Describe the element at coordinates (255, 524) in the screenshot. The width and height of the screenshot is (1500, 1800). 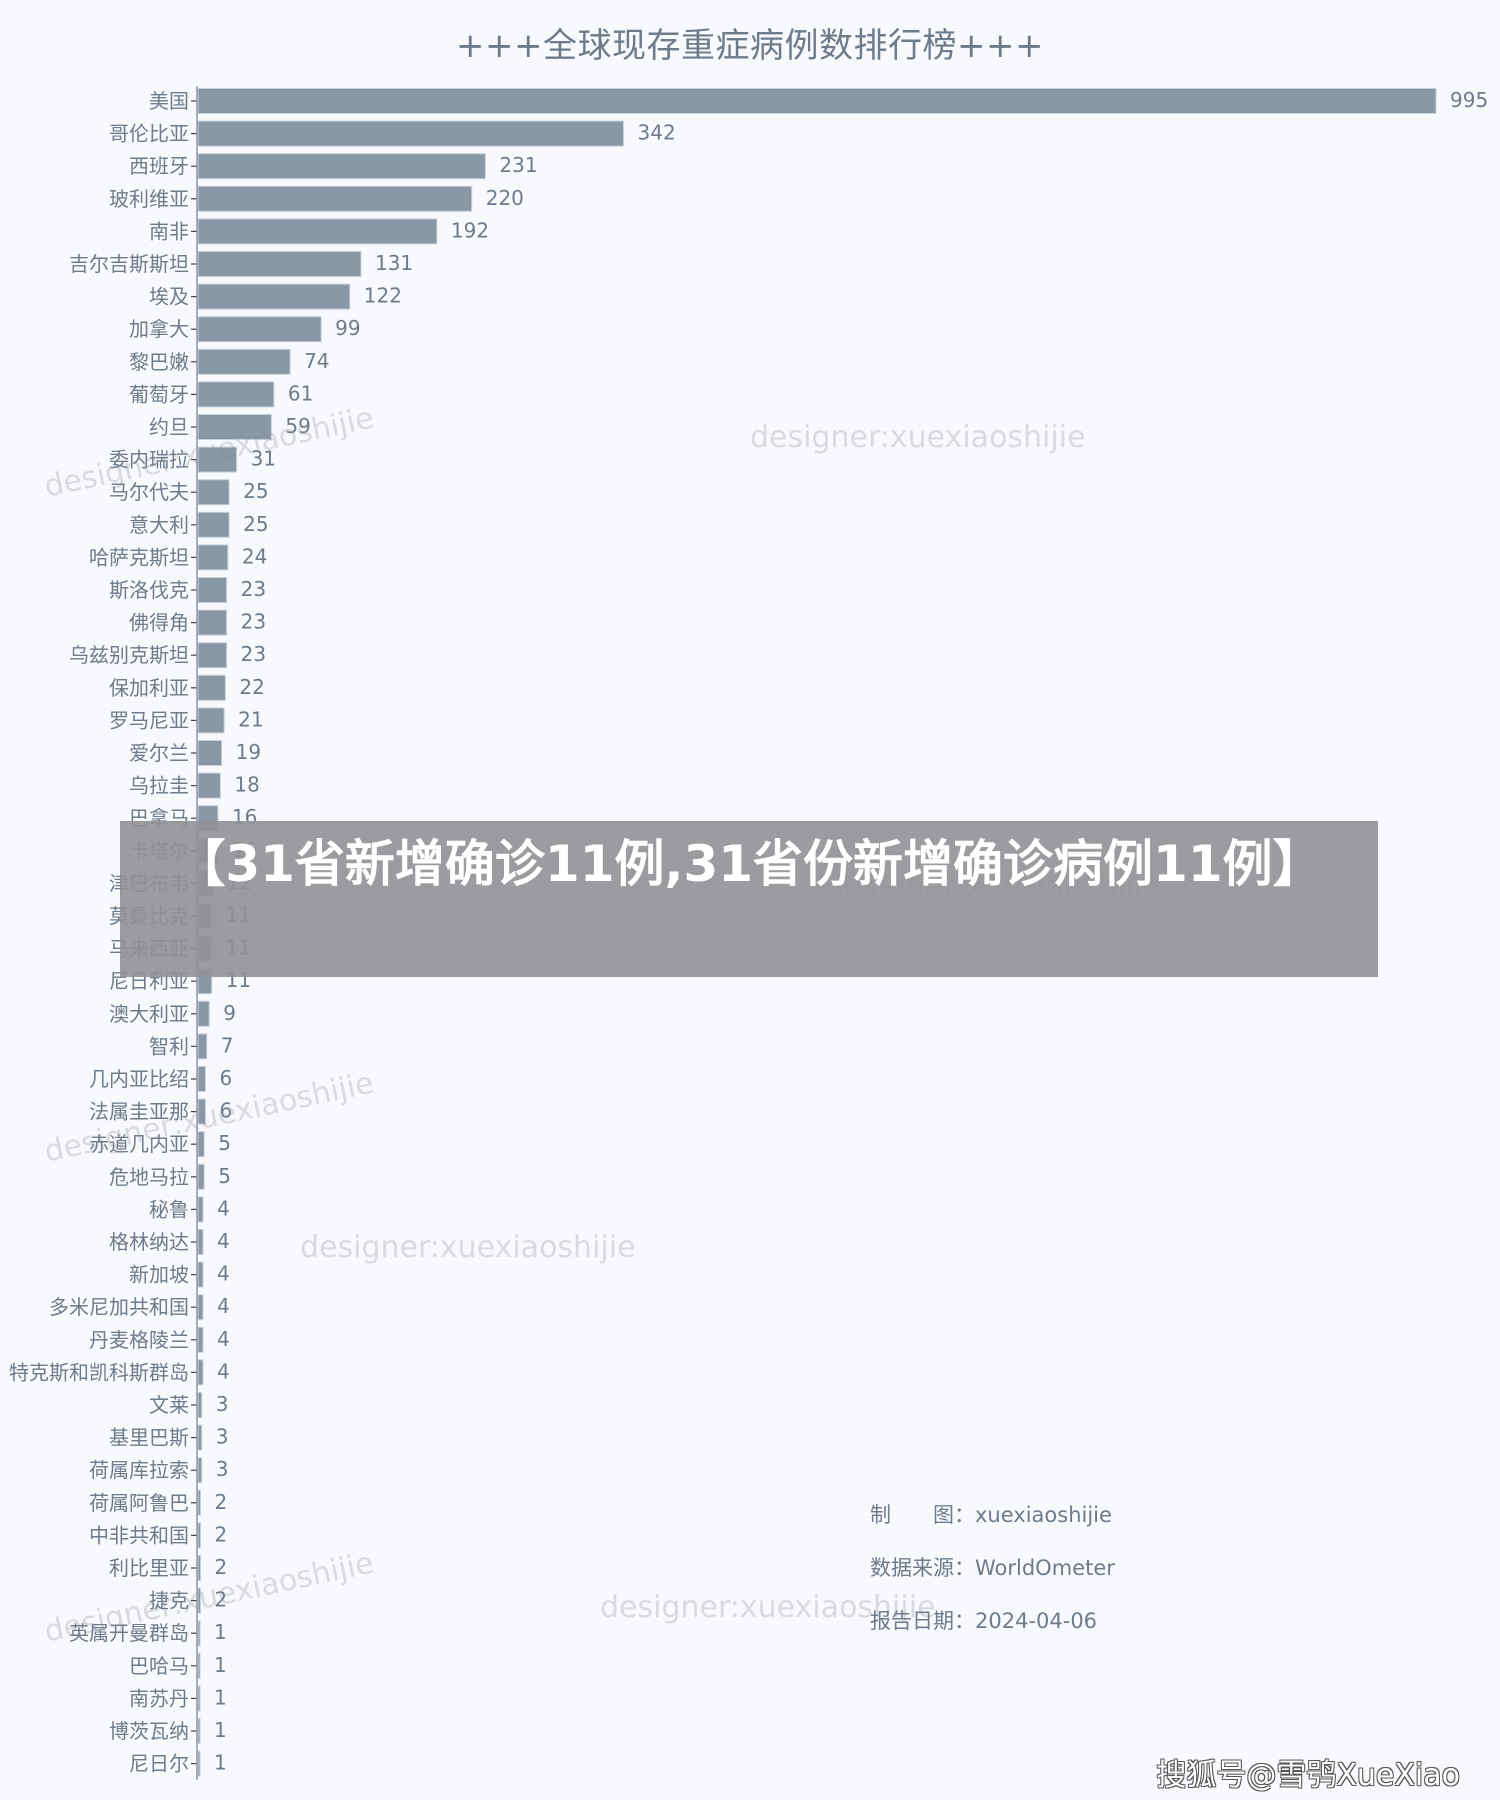
I see `value-label: 25` at that location.